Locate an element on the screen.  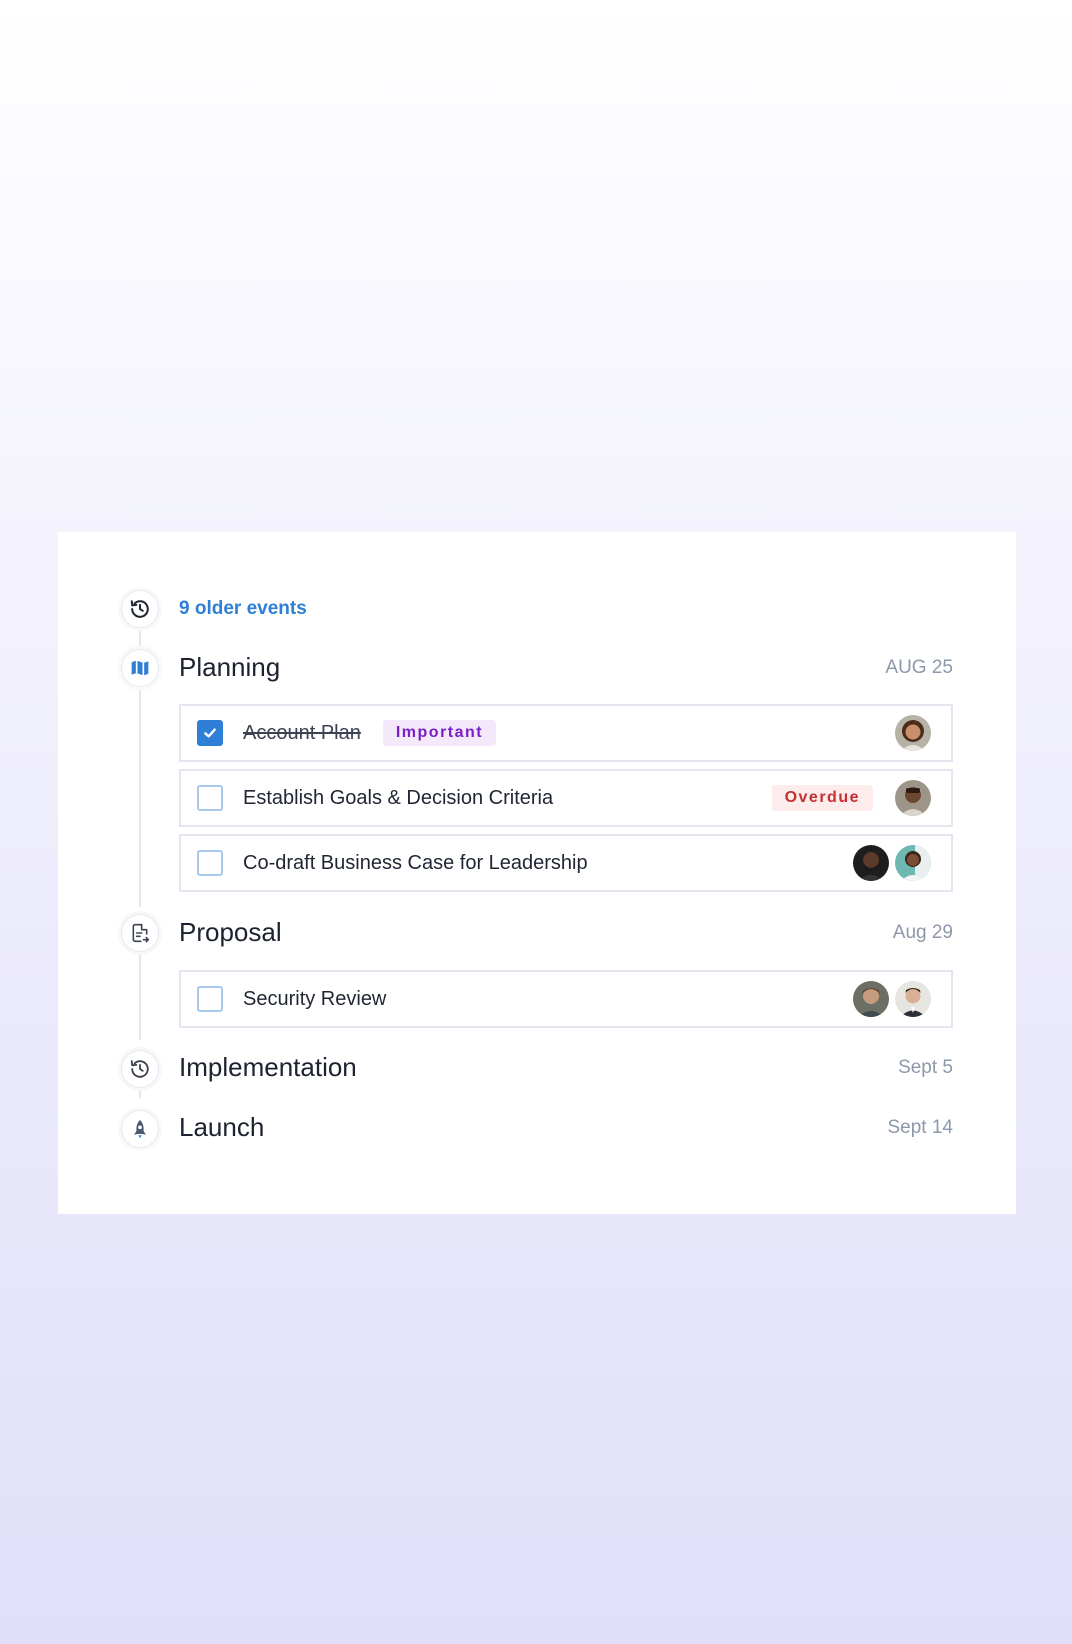
task-label: Security Review is located at coordinates (315, 998).